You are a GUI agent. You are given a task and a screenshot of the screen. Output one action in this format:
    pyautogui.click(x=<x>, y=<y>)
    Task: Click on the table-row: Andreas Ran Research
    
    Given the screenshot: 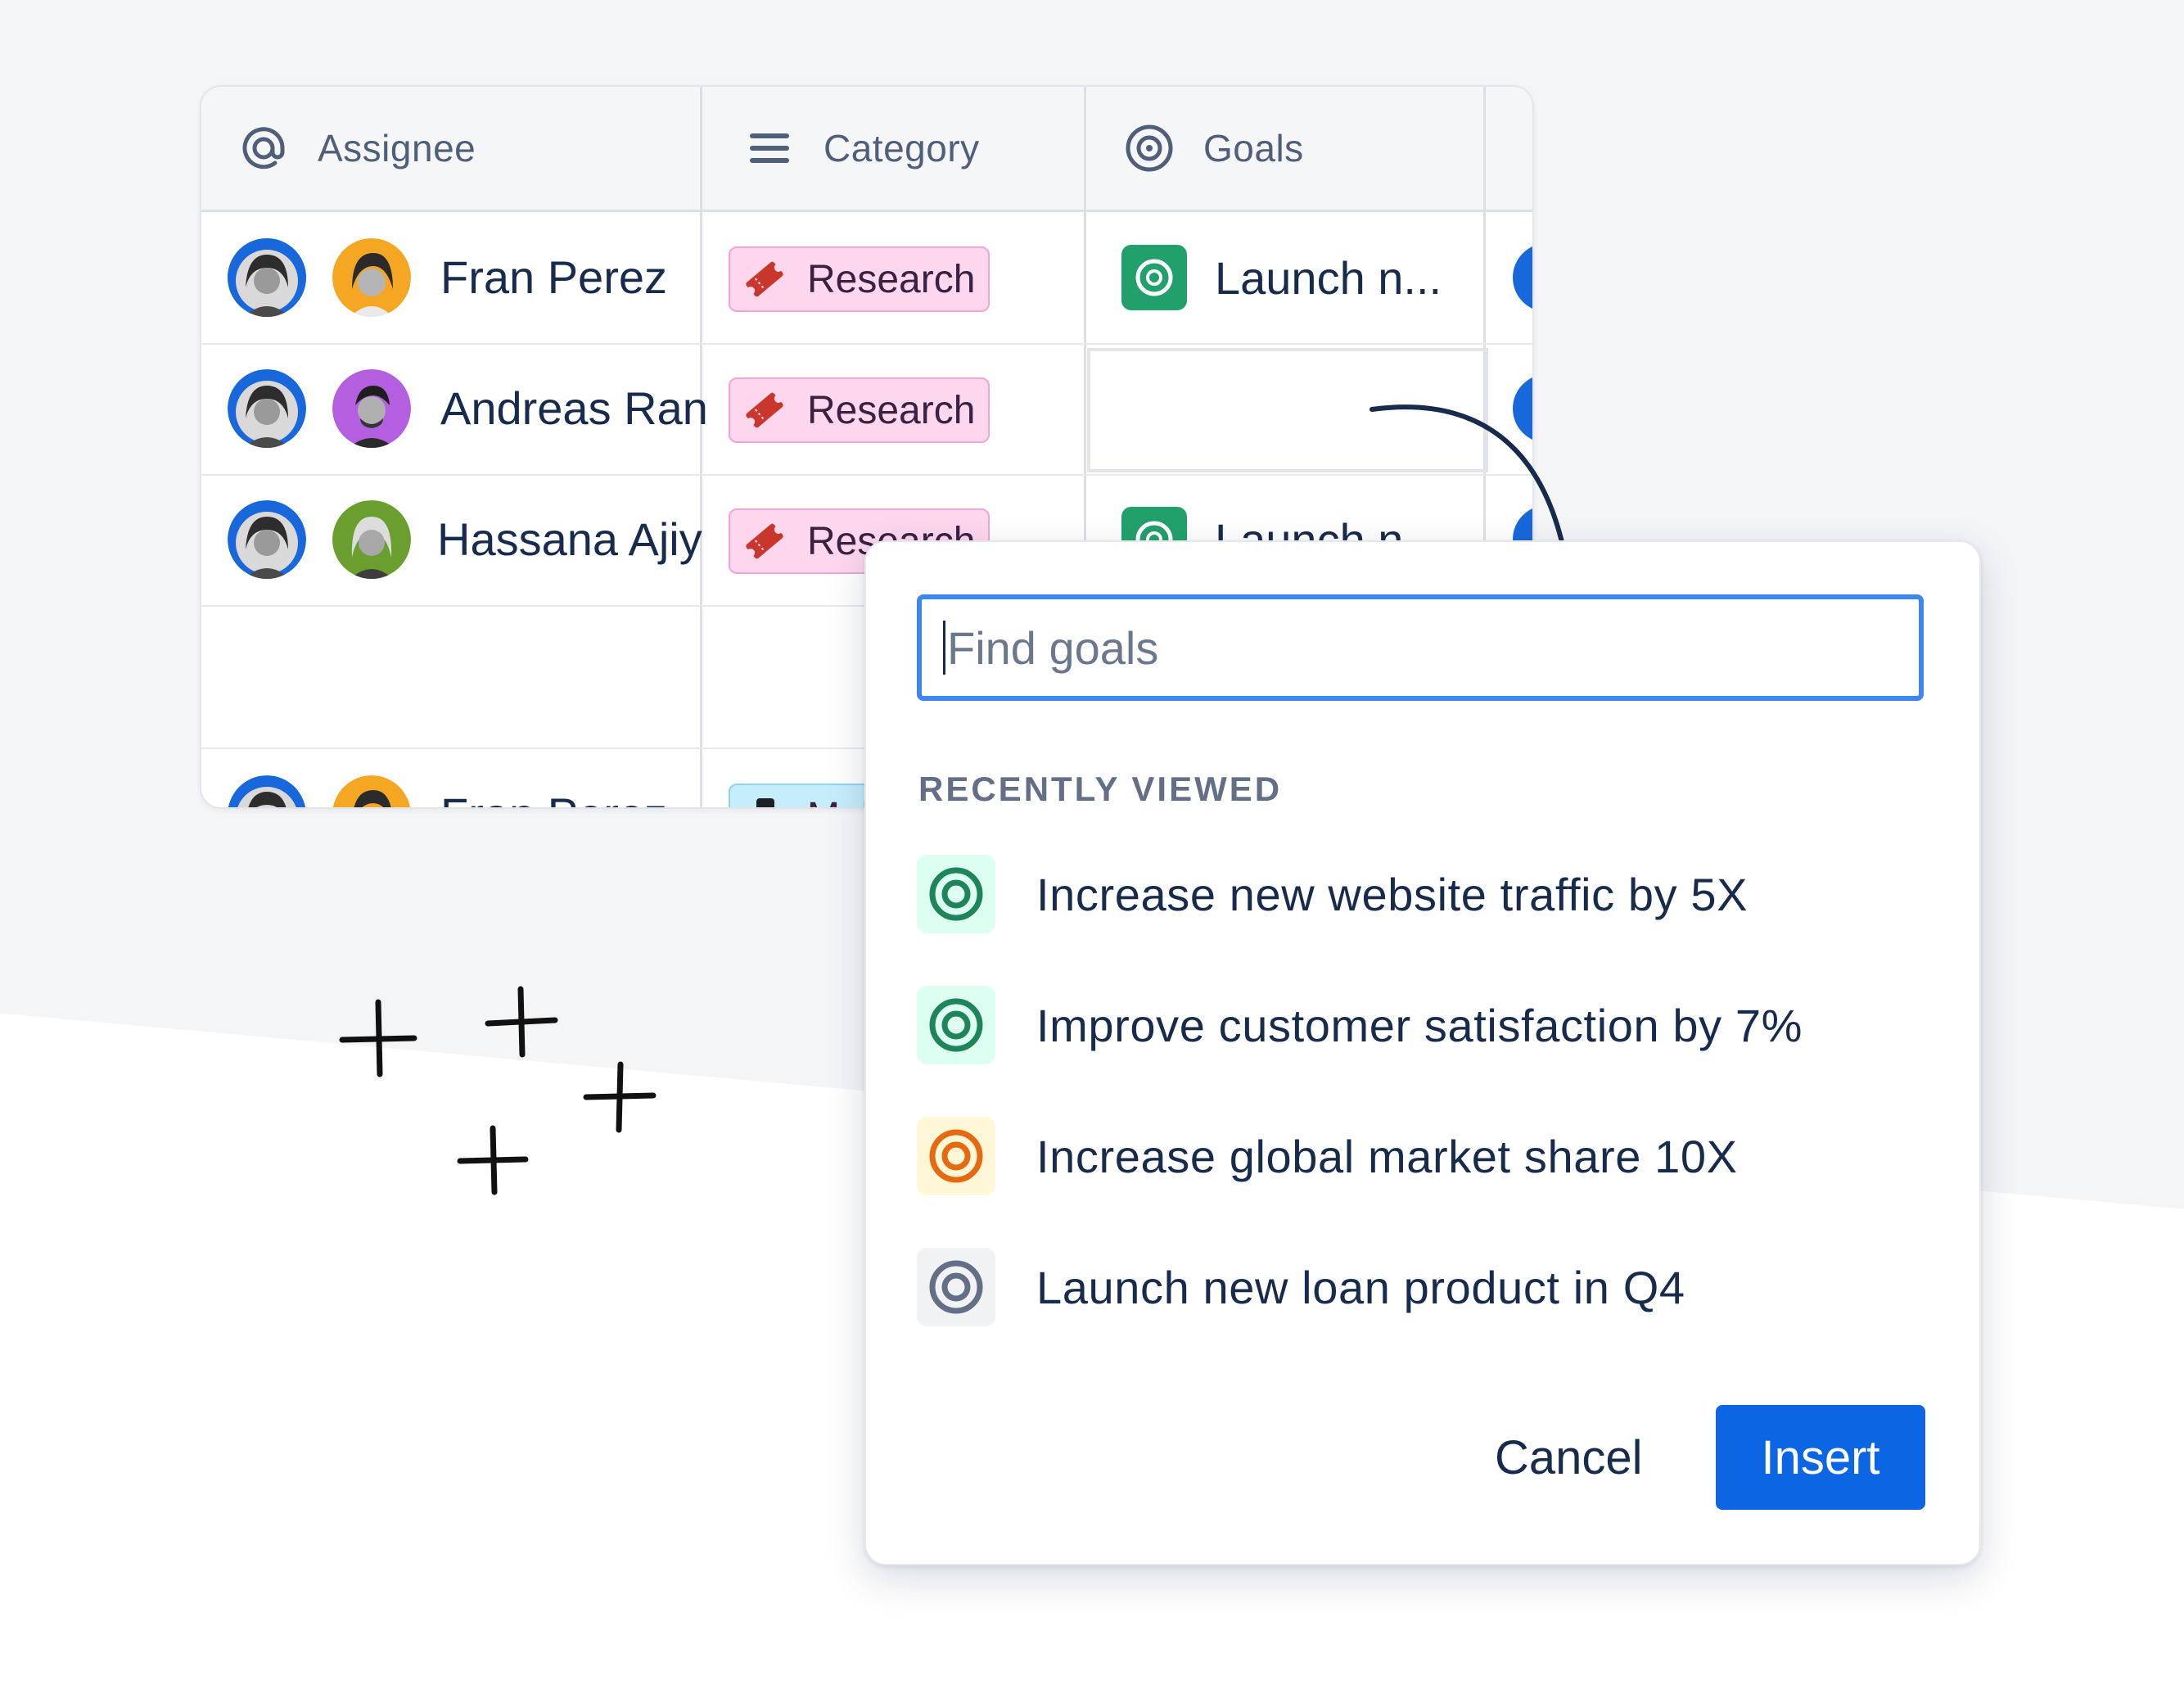 What is the action you would take?
    pyautogui.click(x=866, y=409)
    